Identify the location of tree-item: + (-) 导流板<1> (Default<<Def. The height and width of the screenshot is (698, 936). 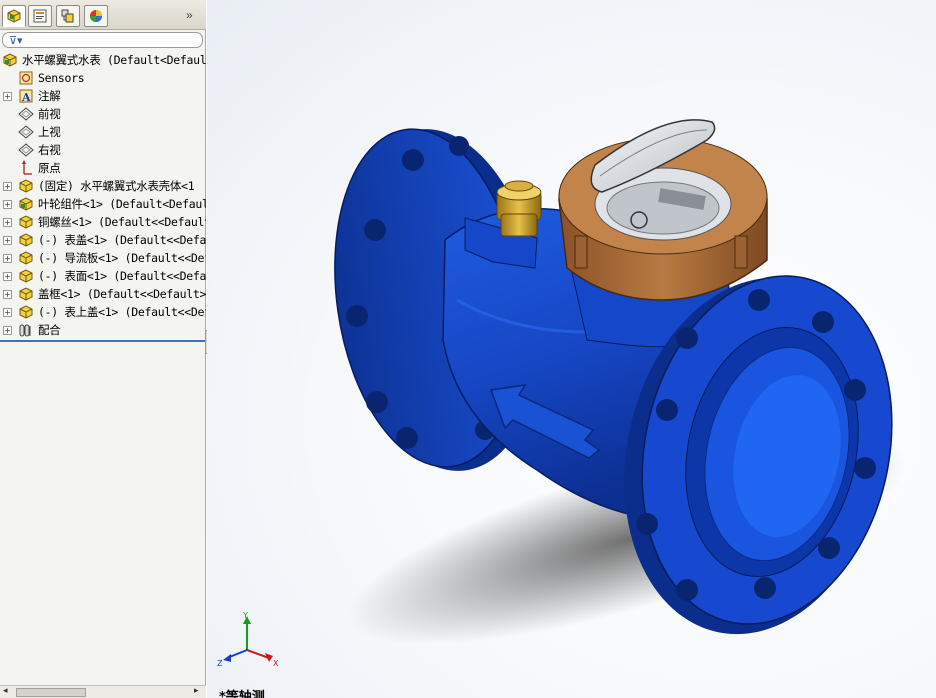
(103, 258).